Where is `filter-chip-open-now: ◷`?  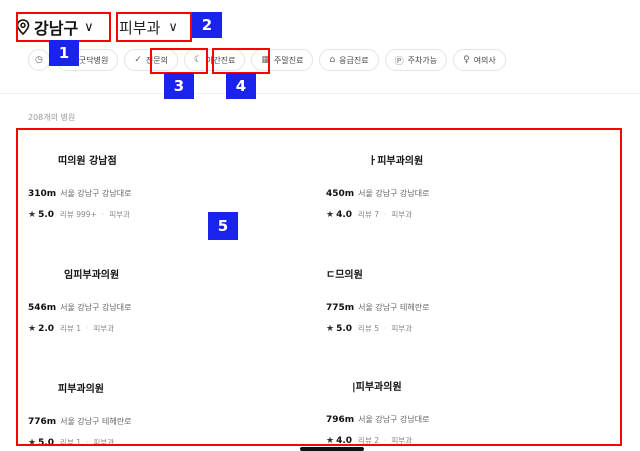
filter-chip-open-now: ◷ is located at coordinates (39, 60).